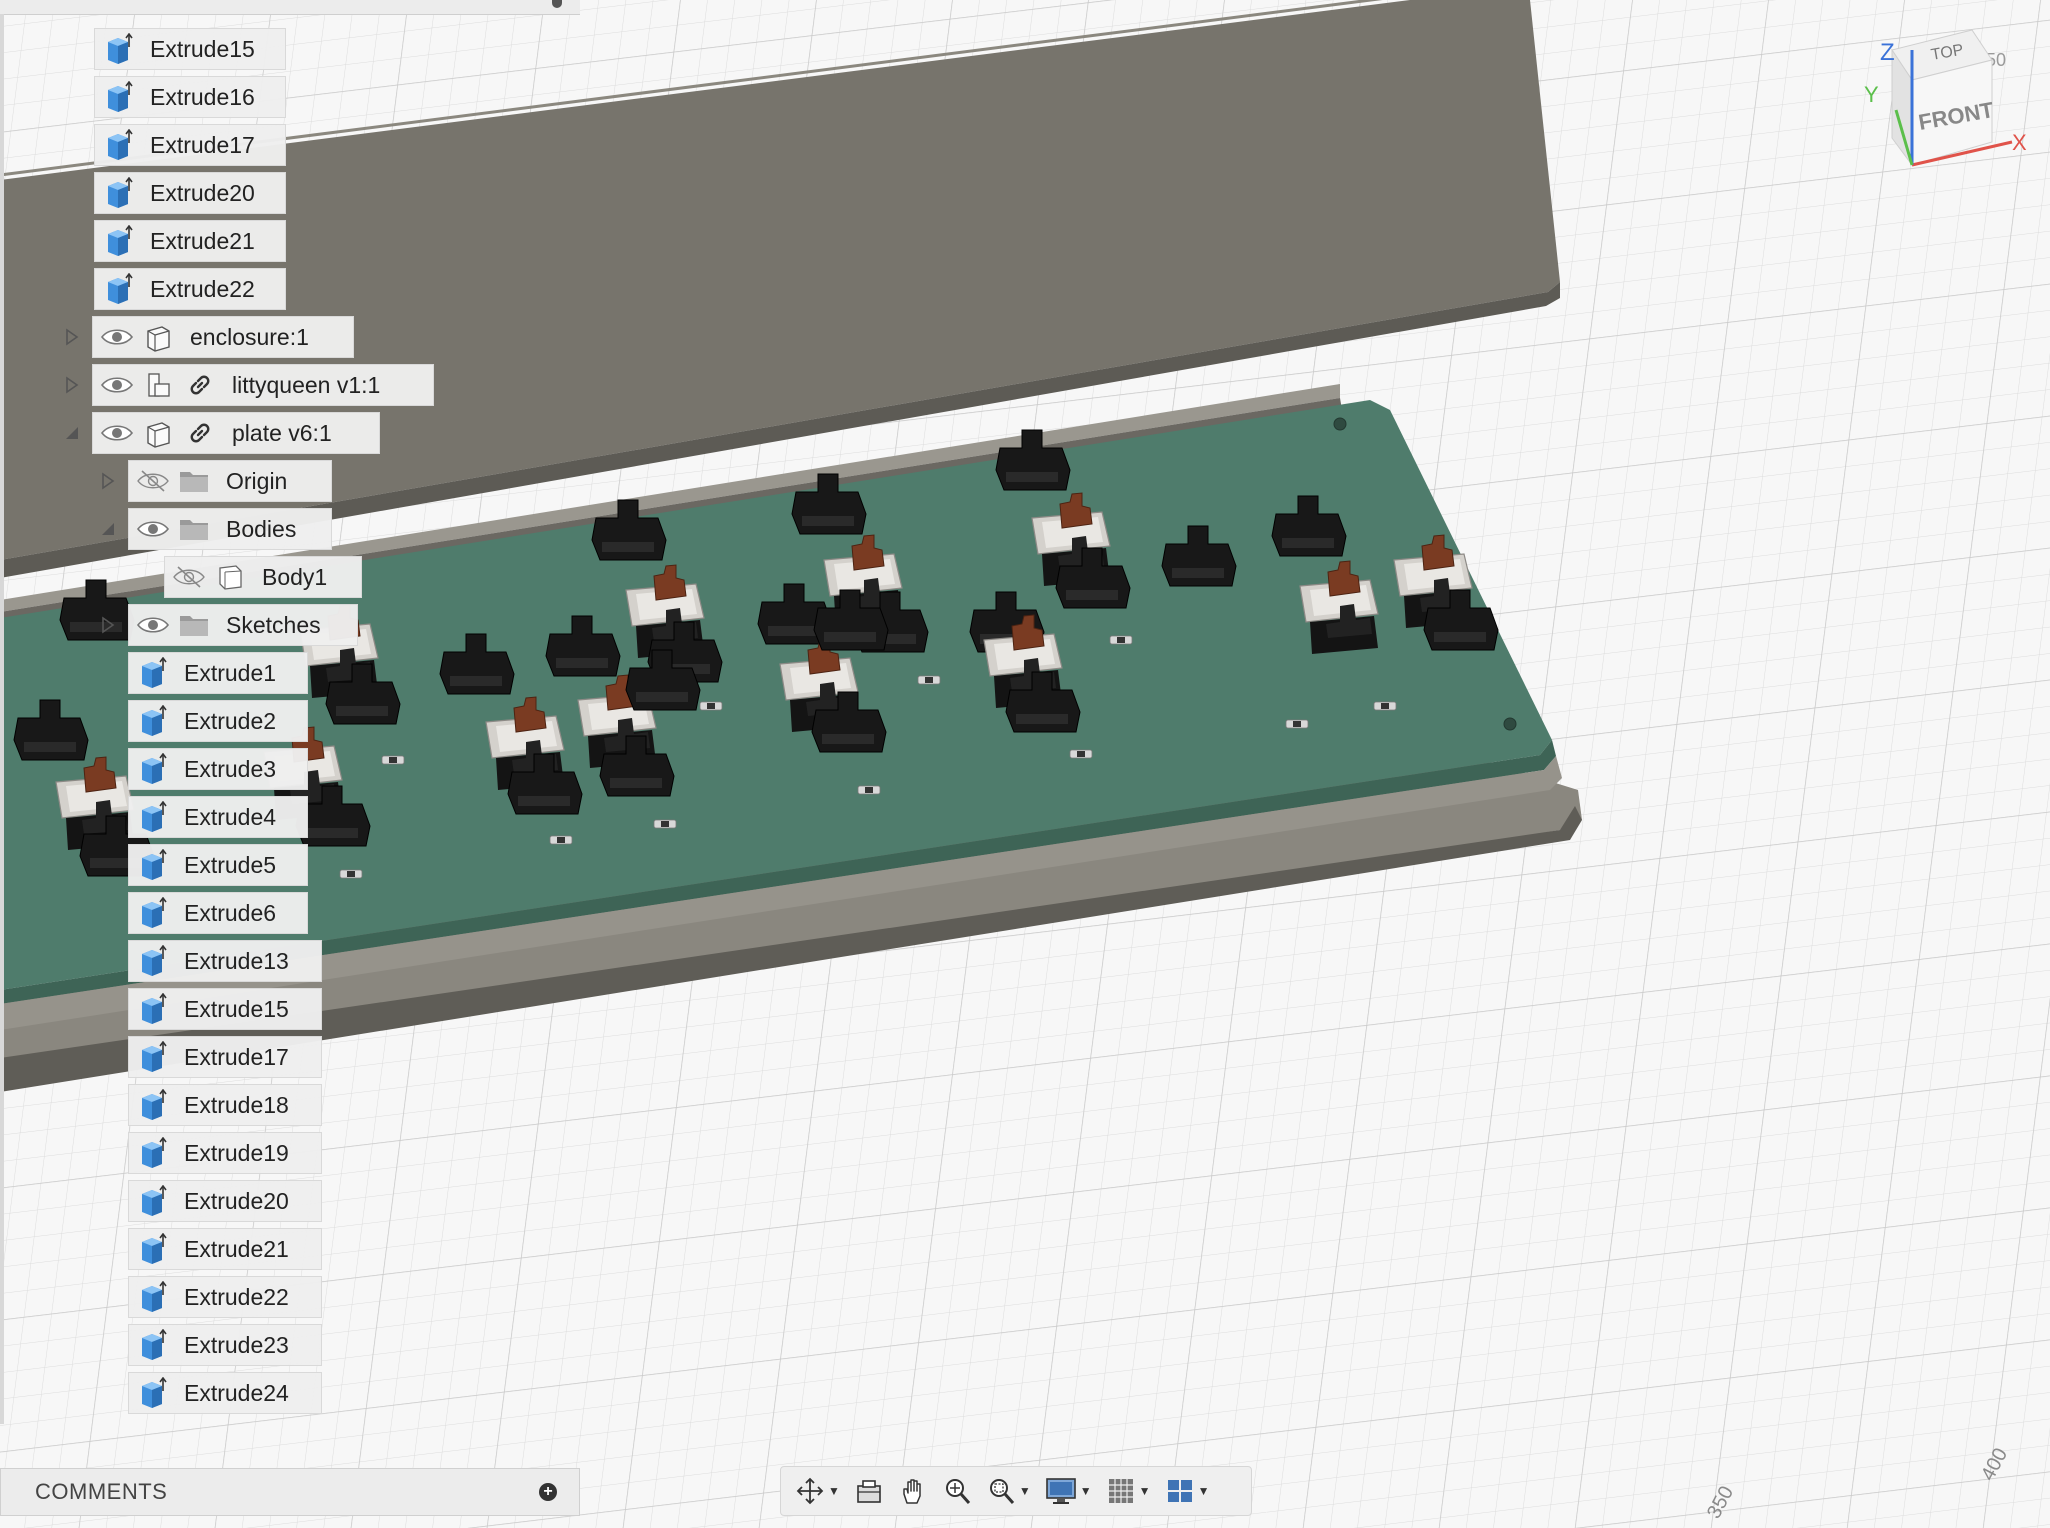 This screenshot has height=1528, width=2050. Describe the element at coordinates (1871, 94) in the screenshot. I see `axis-y-label: Y` at that location.